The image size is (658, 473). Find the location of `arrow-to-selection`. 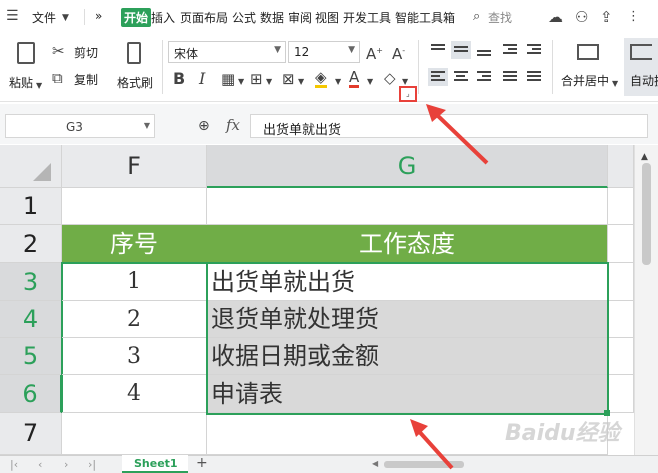

arrow-to-selection is located at coordinates (432, 444).